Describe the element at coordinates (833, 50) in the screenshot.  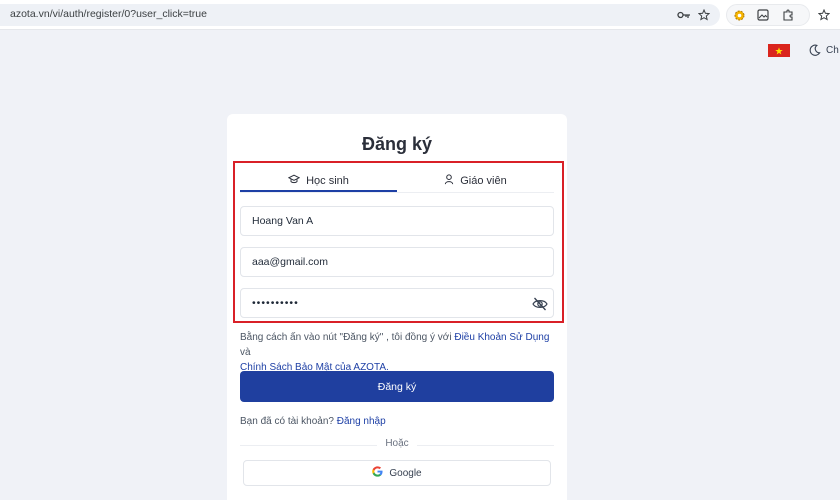
I see `theme-label: Ch` at that location.